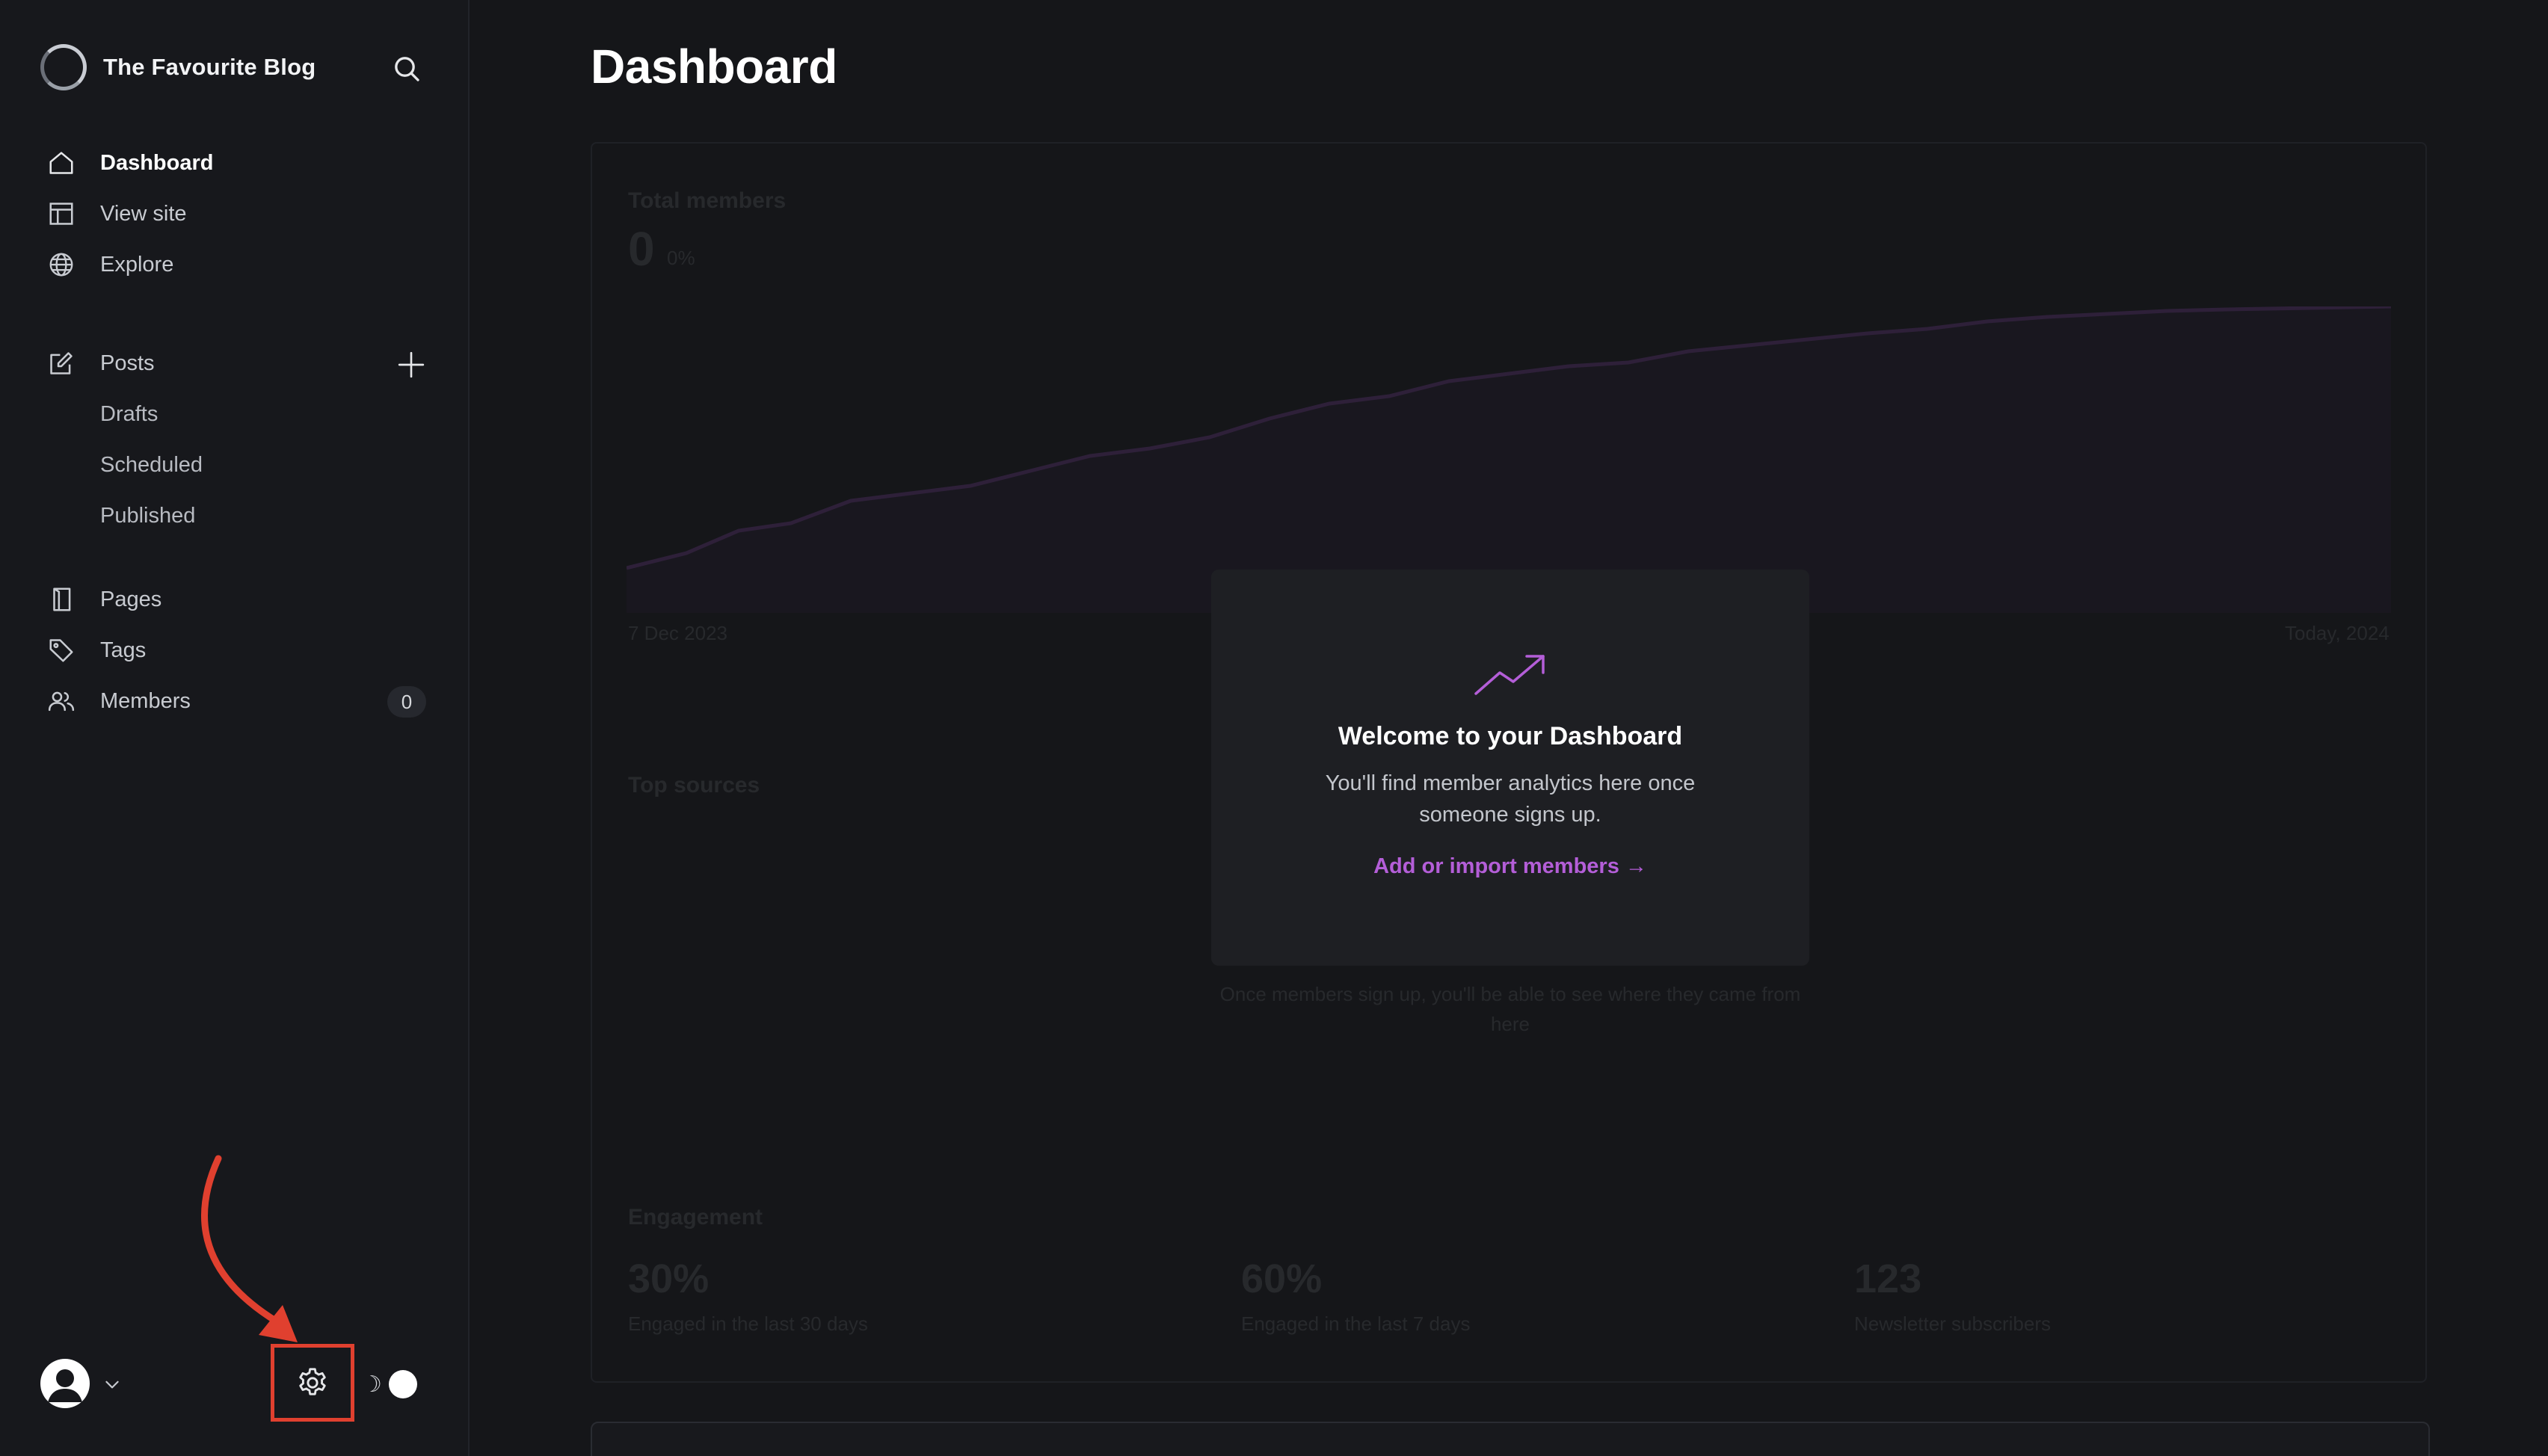  What do you see at coordinates (707, 200) in the screenshot?
I see `total-members-label: Total members` at bounding box center [707, 200].